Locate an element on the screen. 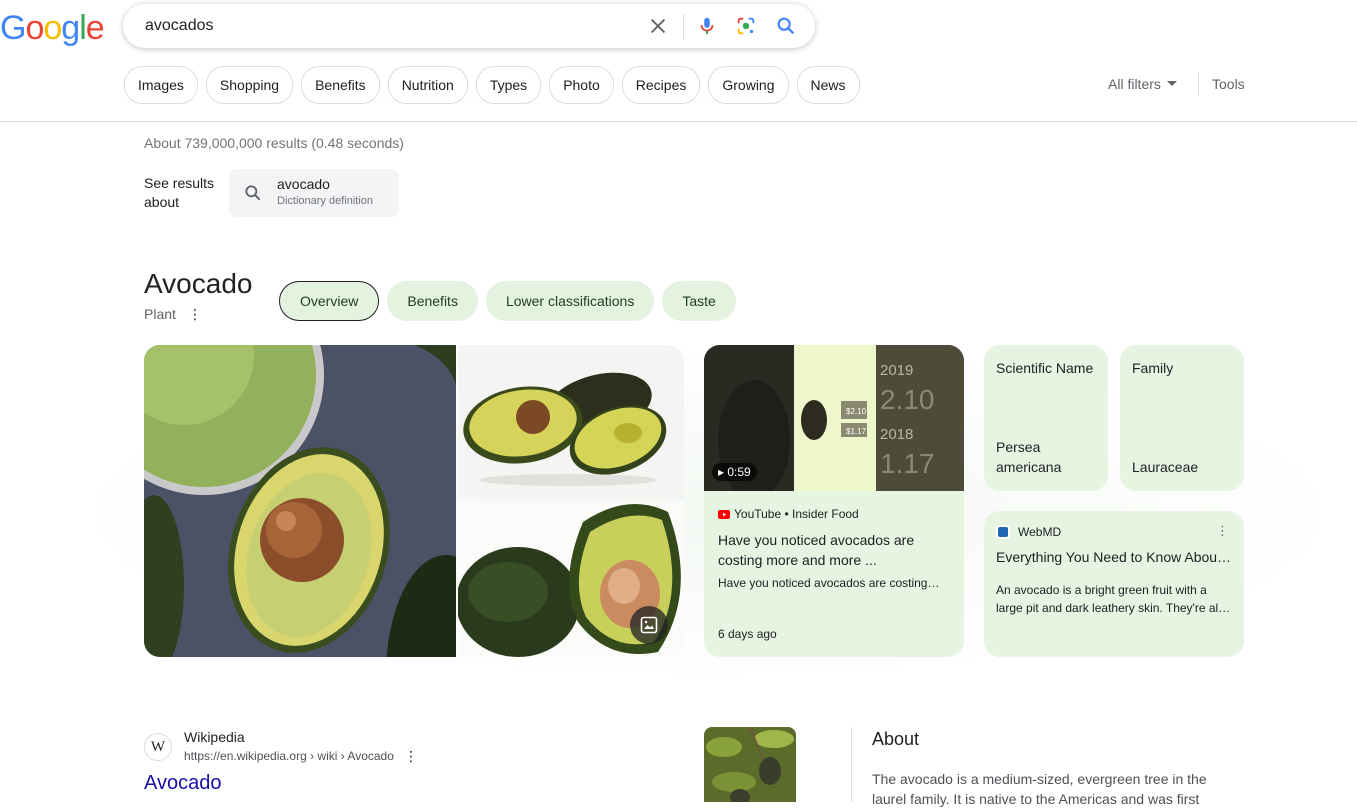 This screenshot has height=809, width=1357. fact-value: Persea americana is located at coordinates (1029, 457).